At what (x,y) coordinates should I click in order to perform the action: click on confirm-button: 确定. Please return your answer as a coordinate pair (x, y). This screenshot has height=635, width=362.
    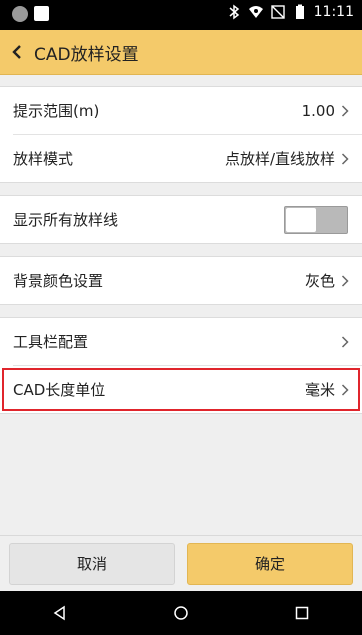
    Looking at the image, I should click on (270, 563).